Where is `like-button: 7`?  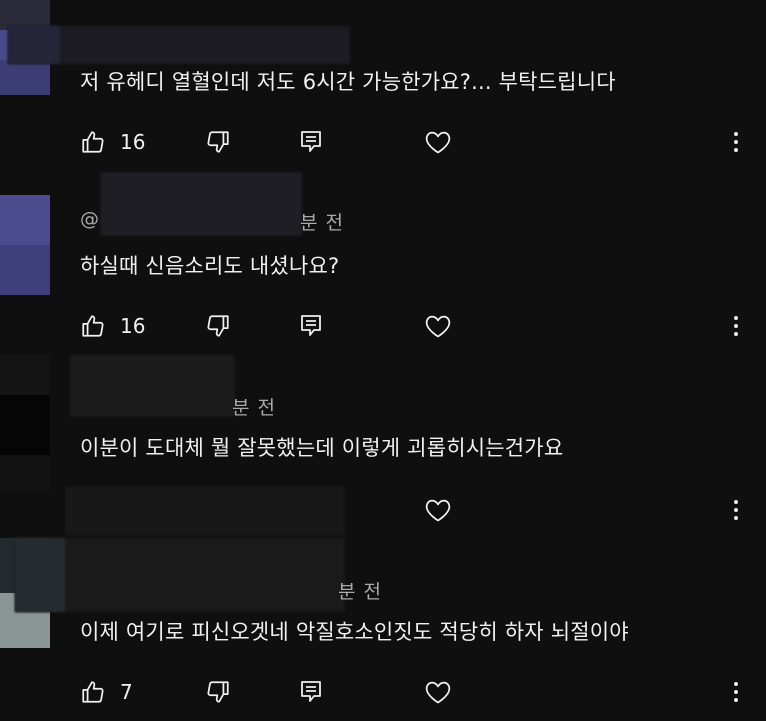
like-button: 7 is located at coordinates (106, 692).